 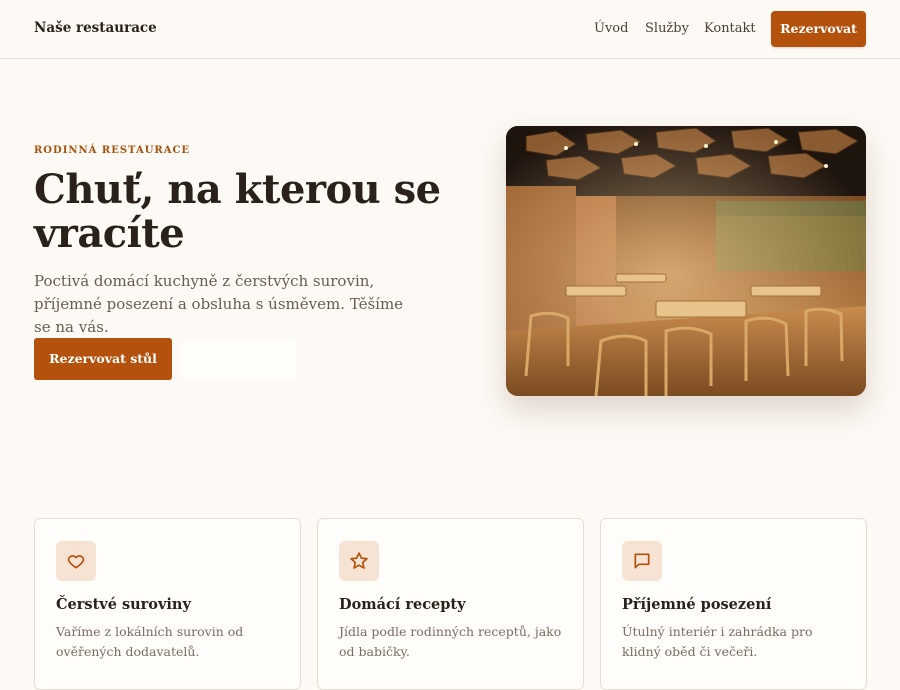 I want to click on feature-title: Čerstvé suroviny, so click(x=123, y=604).